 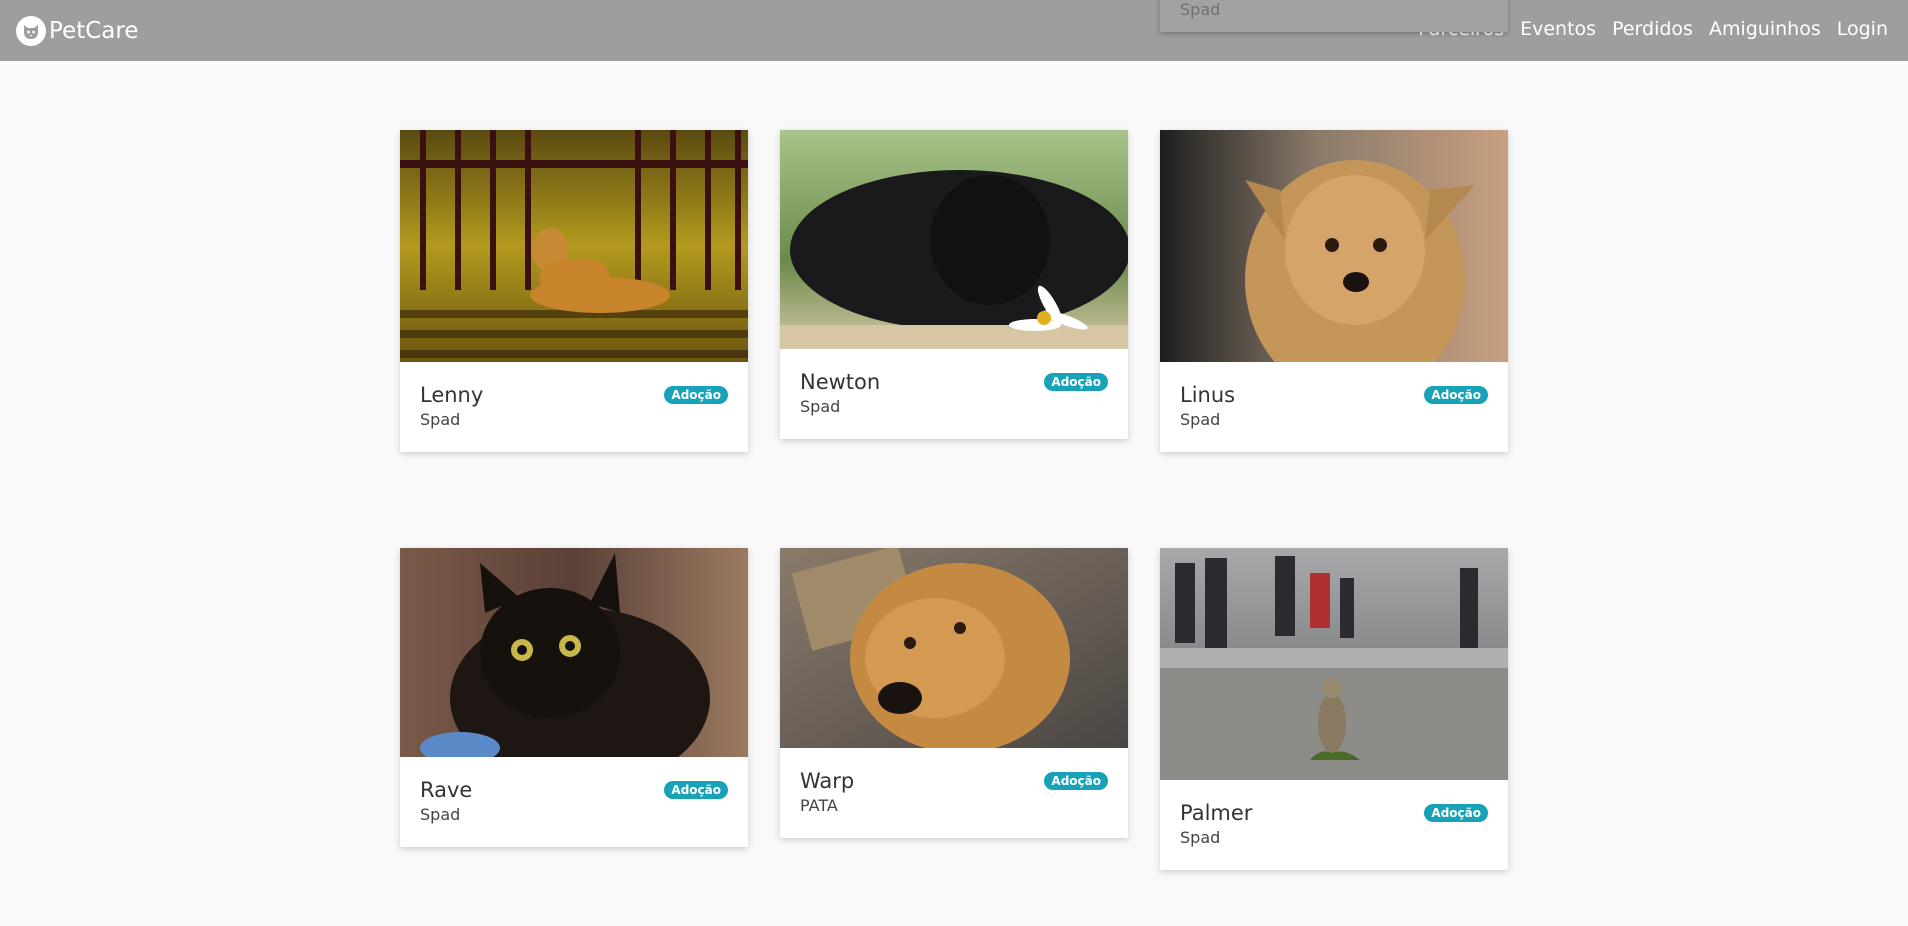 What do you see at coordinates (1334, 16) in the screenshot?
I see `pet-card-offscreen: Spad` at bounding box center [1334, 16].